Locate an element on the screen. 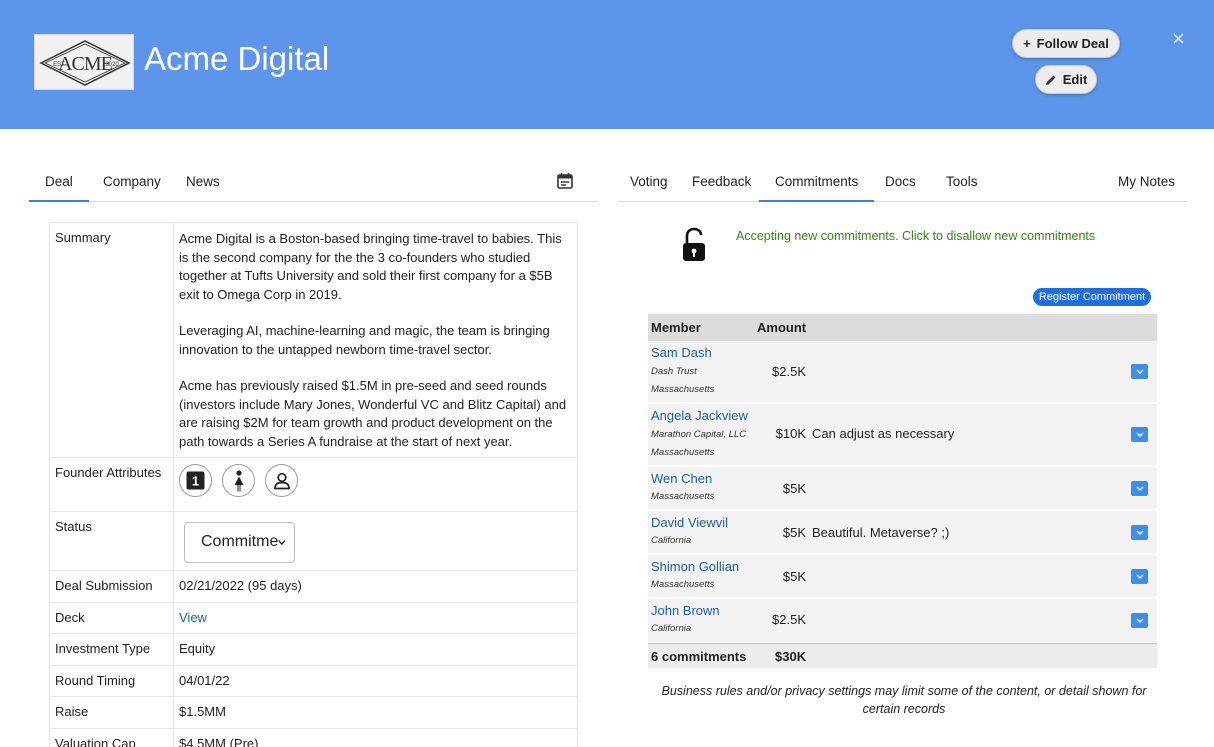 Image resolution: width=1214 pixels, height=747 pixels. tab-feedback: Feedback is located at coordinates (721, 181).